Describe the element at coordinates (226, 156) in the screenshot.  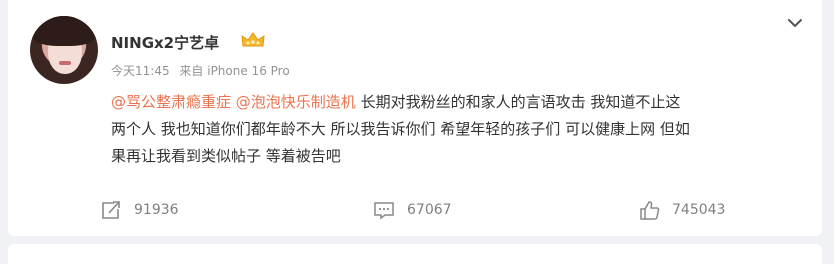
I see `content-line-3: 果再让我看到类似帖子 等着被告吧` at that location.